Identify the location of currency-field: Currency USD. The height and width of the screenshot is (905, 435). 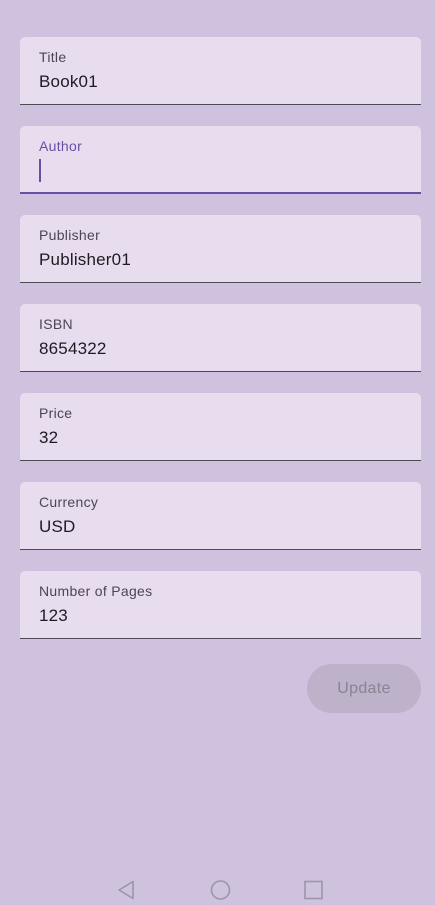
(220, 516).